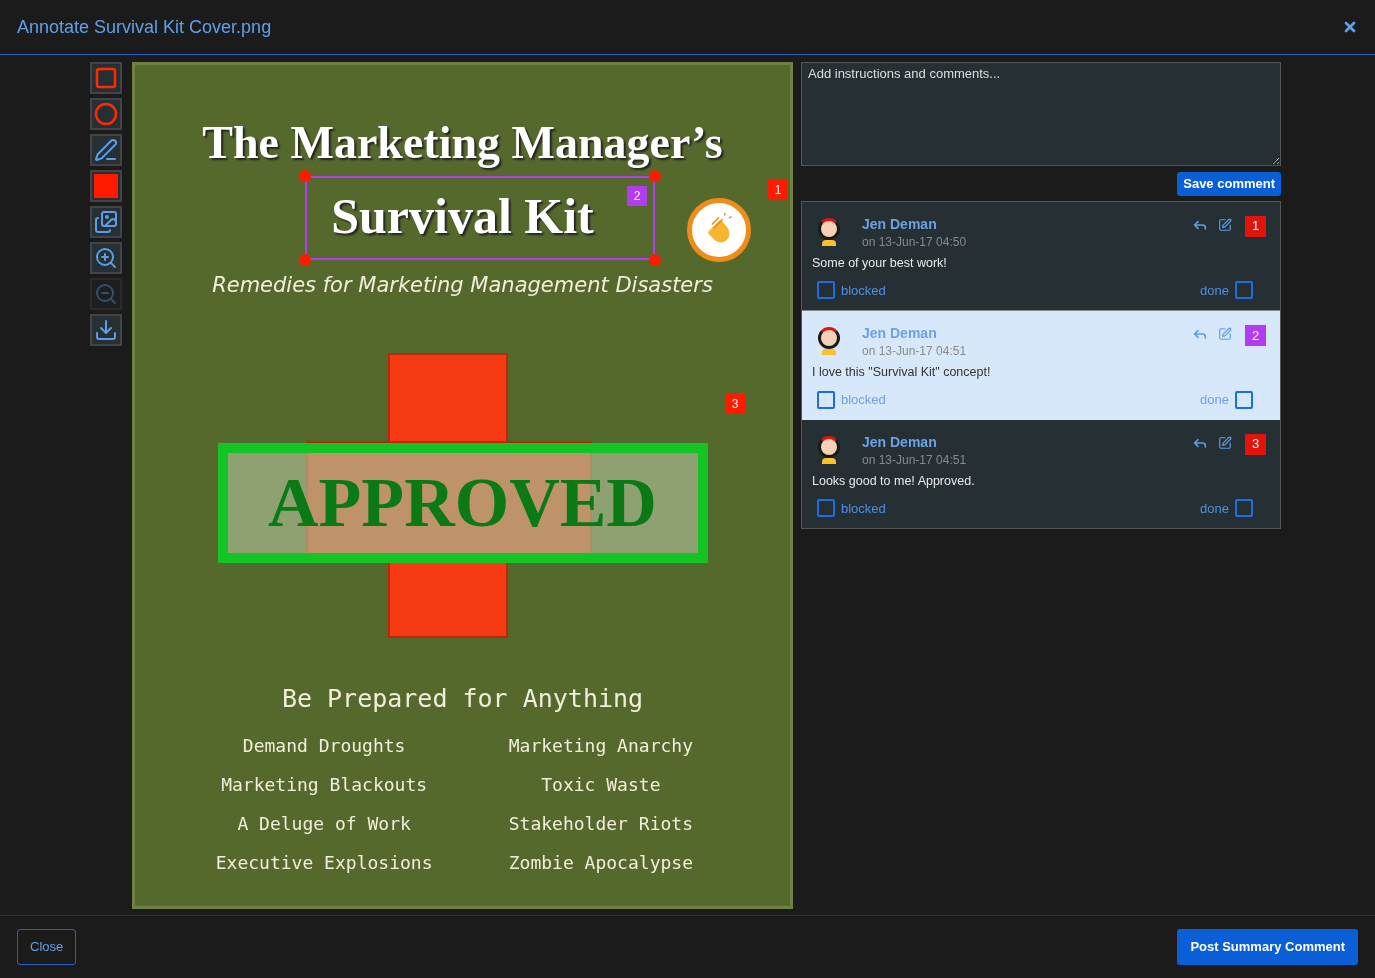  Describe the element at coordinates (462, 699) in the screenshot. I see `cover-tagline: Be Prepared for Anything` at that location.